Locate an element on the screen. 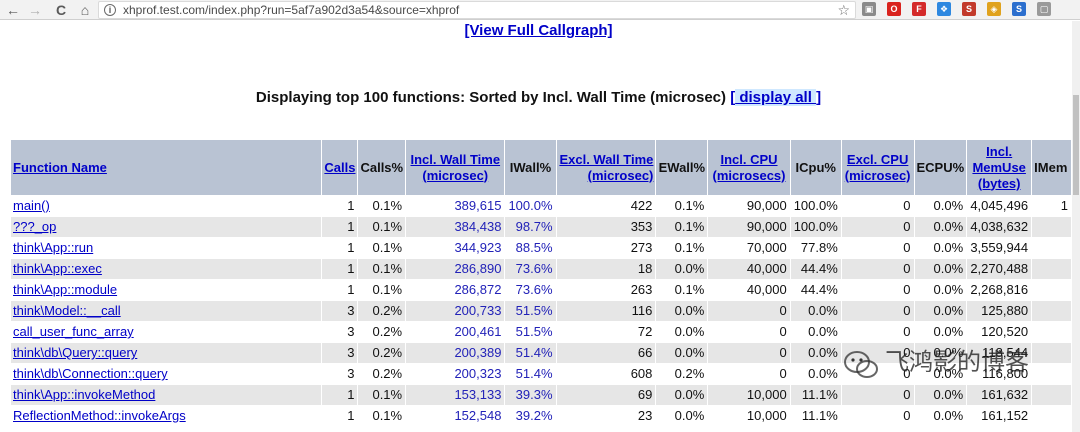  reload-icon: C is located at coordinates (61, 10).